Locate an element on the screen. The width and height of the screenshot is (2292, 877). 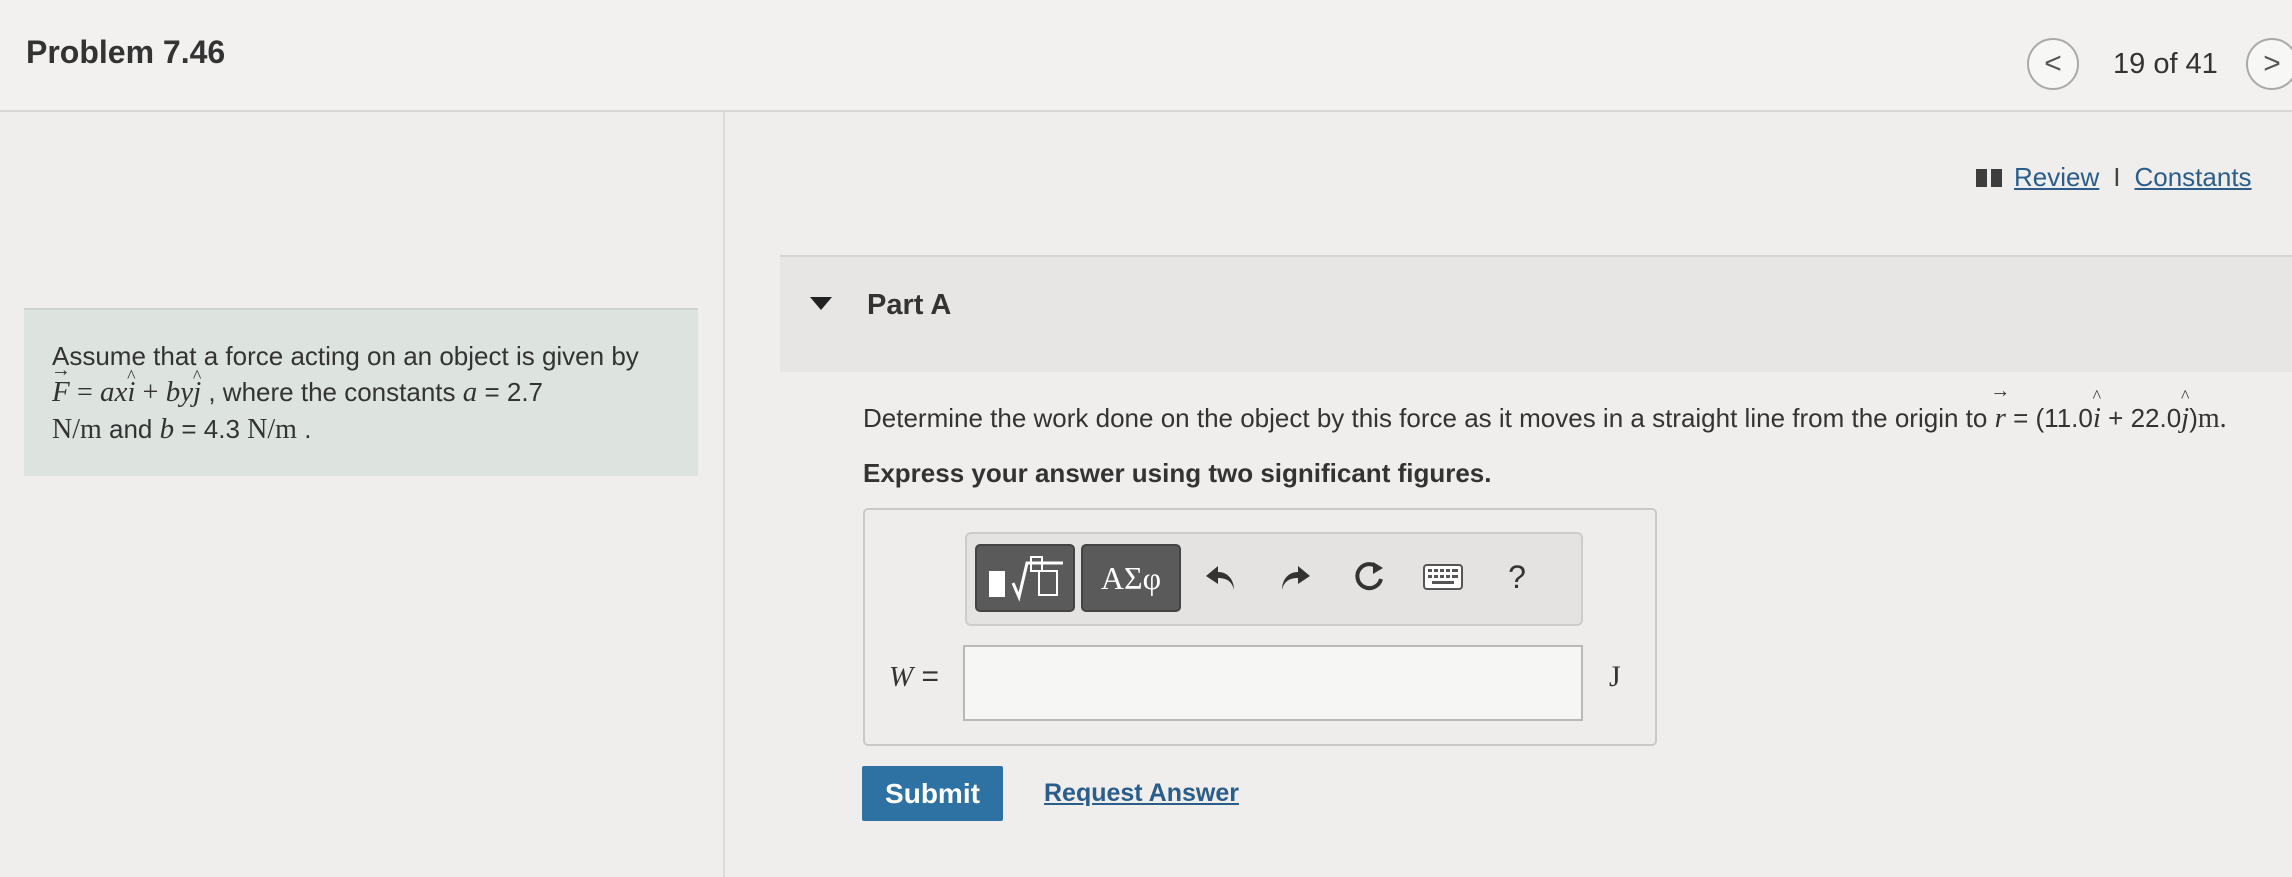
panel-divider is located at coordinates (724, 494).